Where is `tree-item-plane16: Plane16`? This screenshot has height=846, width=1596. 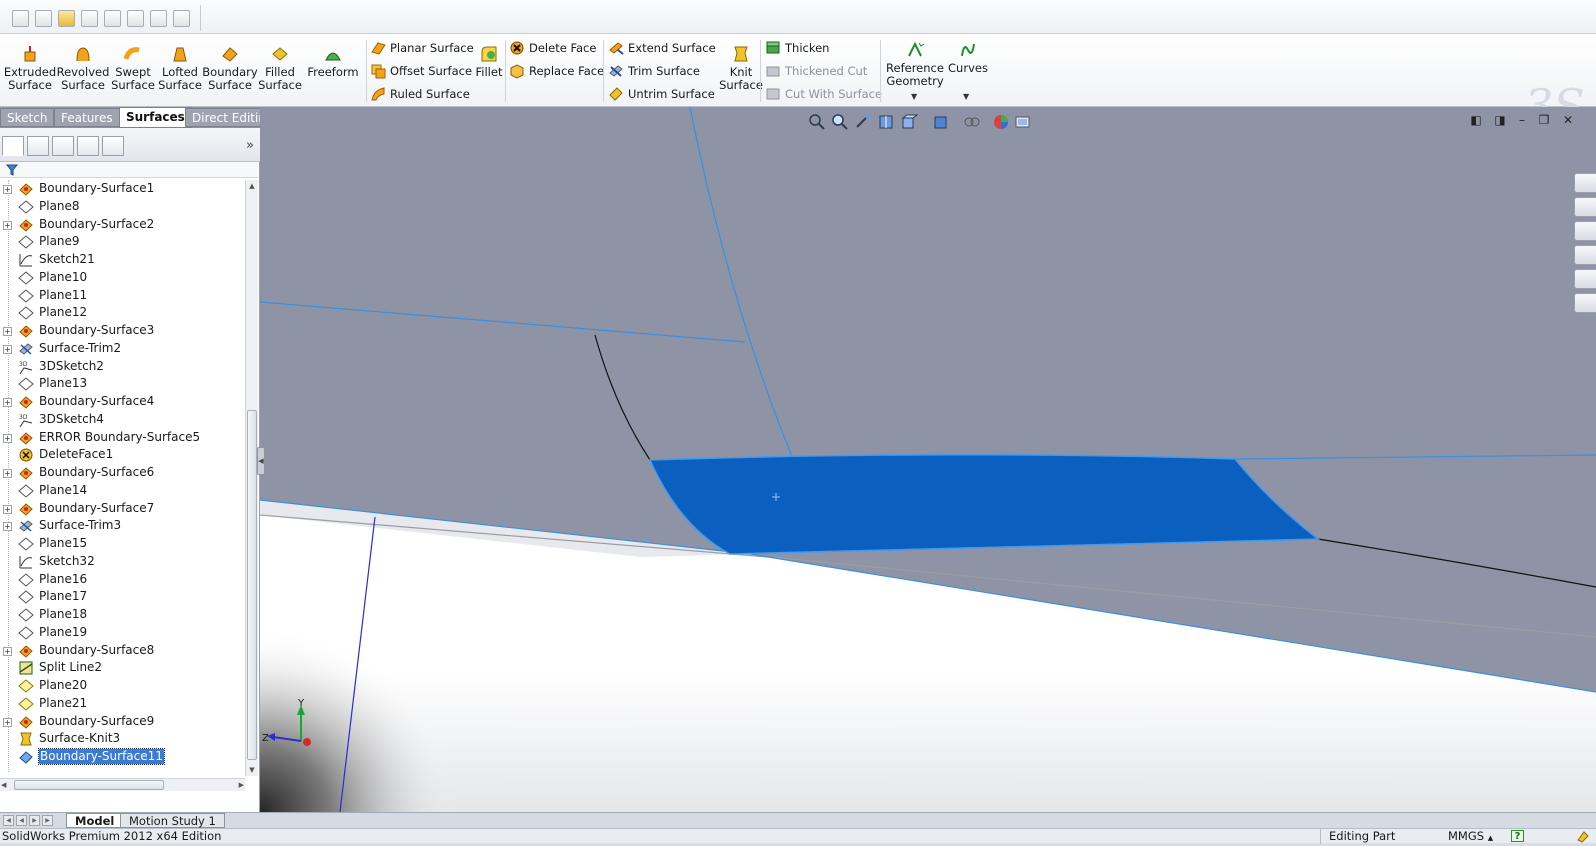
tree-item-plane16: Plane16 is located at coordinates (122, 580).